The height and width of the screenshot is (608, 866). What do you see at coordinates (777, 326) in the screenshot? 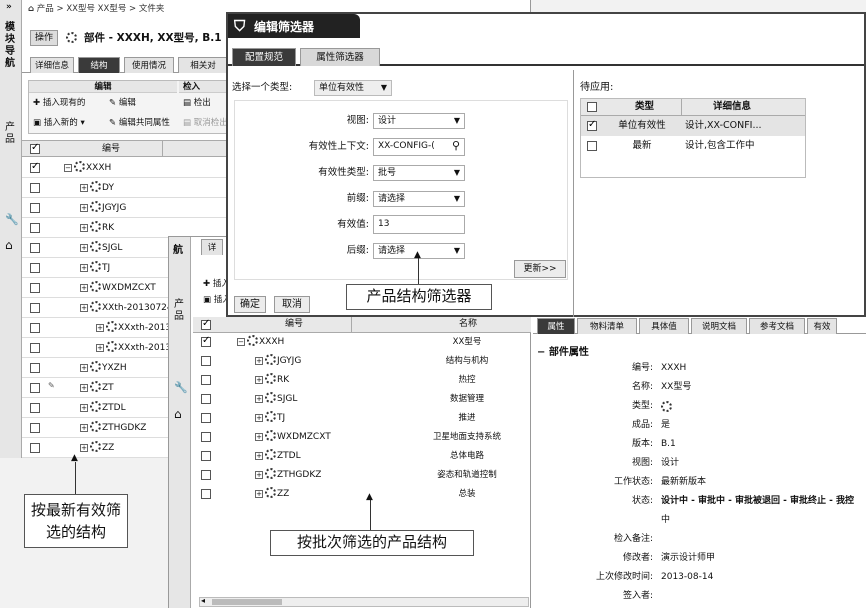
I see `right-tab: 参考文档` at bounding box center [777, 326].